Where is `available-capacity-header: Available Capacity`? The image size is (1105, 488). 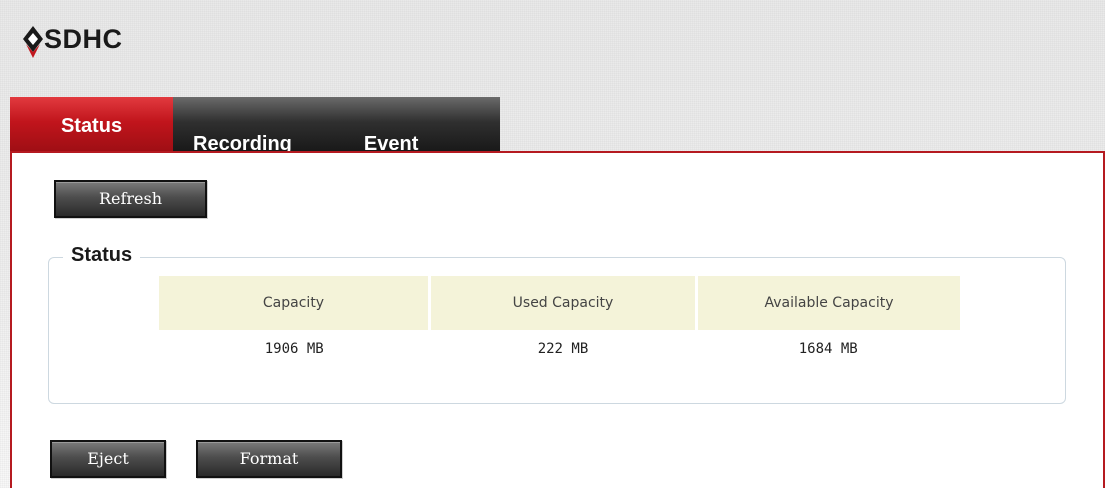 available-capacity-header: Available Capacity is located at coordinates (828, 303).